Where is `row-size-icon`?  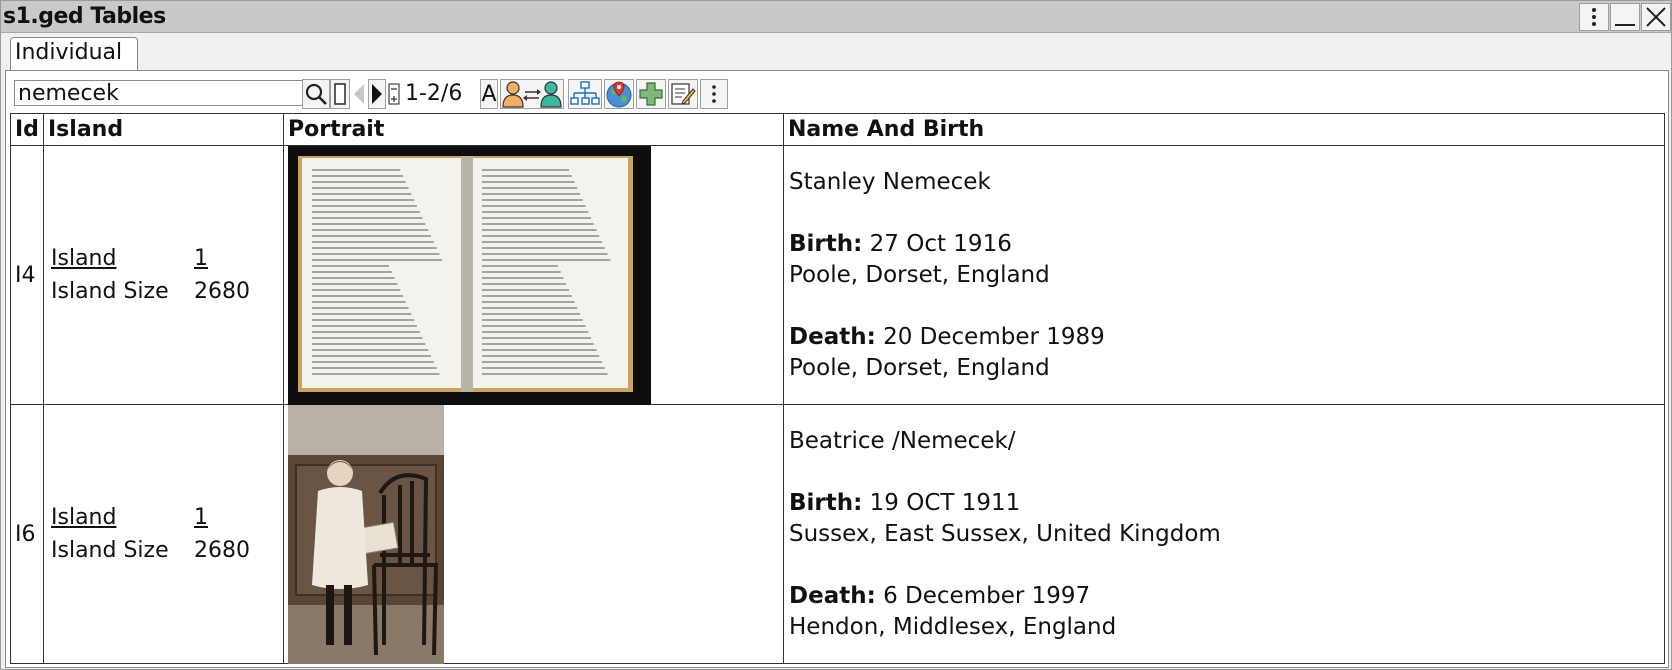 row-size-icon is located at coordinates (394, 94).